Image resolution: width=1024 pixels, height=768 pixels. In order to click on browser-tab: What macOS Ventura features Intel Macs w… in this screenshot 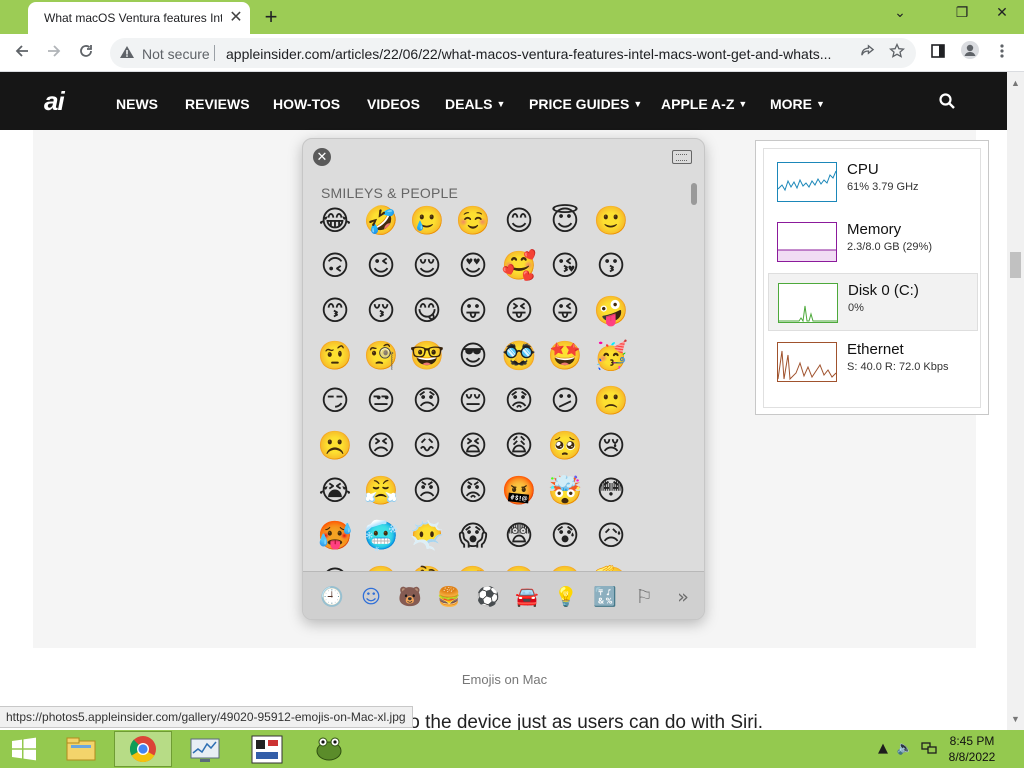, I will do `click(139, 18)`.